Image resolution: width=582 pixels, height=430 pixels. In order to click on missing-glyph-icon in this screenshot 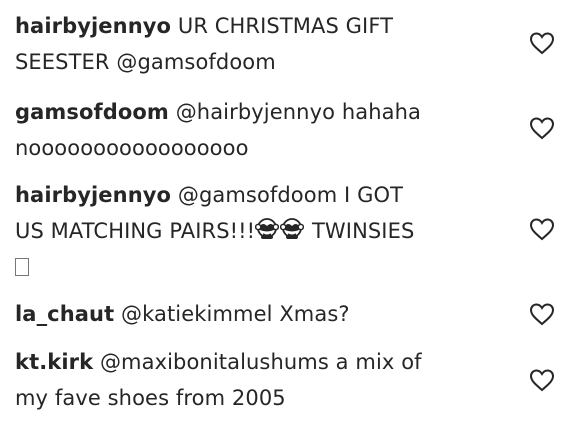, I will do `click(22, 267)`.